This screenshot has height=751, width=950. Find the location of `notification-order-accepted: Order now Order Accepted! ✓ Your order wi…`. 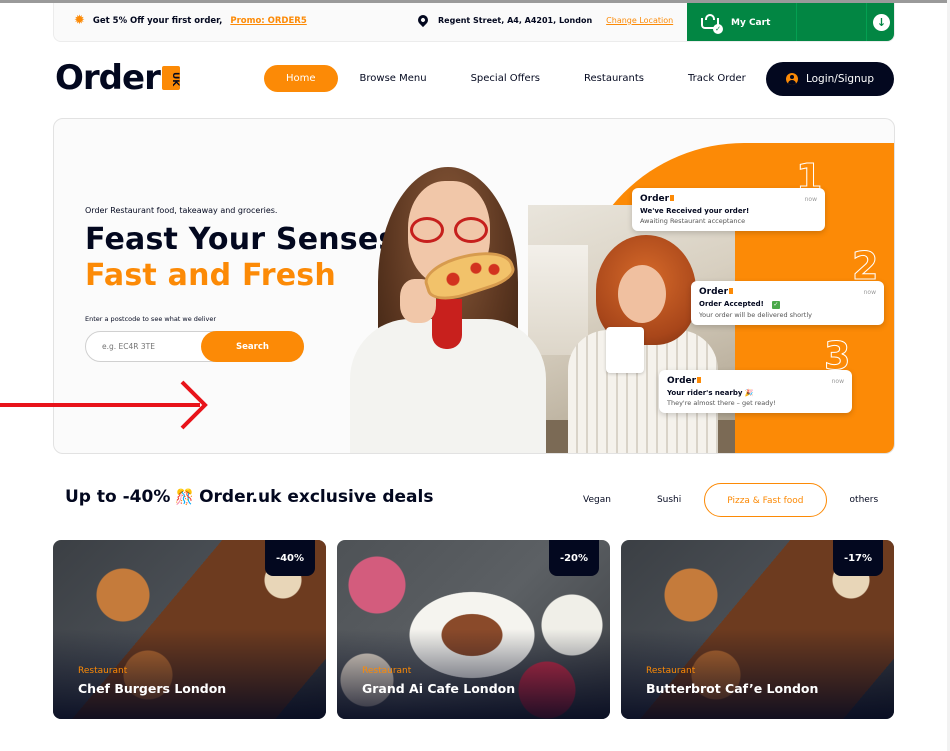

notification-order-accepted: Order now Order Accepted! ✓ Your order wi… is located at coordinates (787, 303).